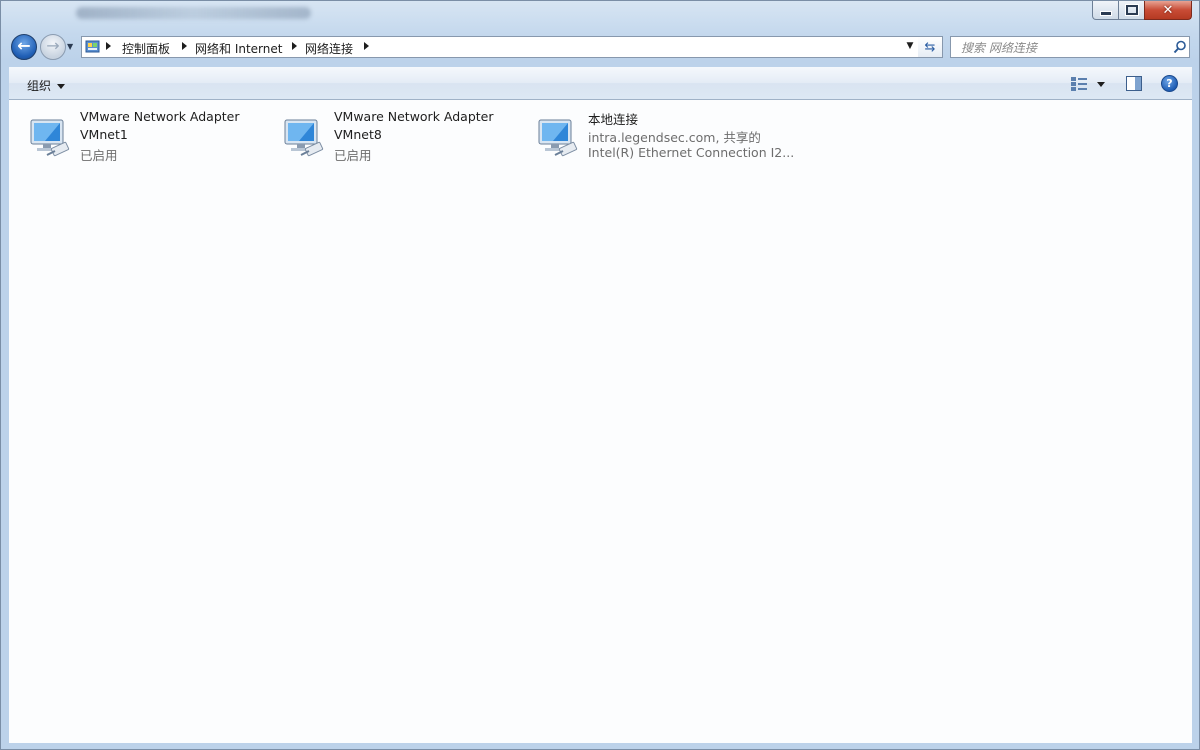 The image size is (1200, 750). Describe the element at coordinates (72, 47) in the screenshot. I see `recent-pages-dropdown: ▼` at that location.